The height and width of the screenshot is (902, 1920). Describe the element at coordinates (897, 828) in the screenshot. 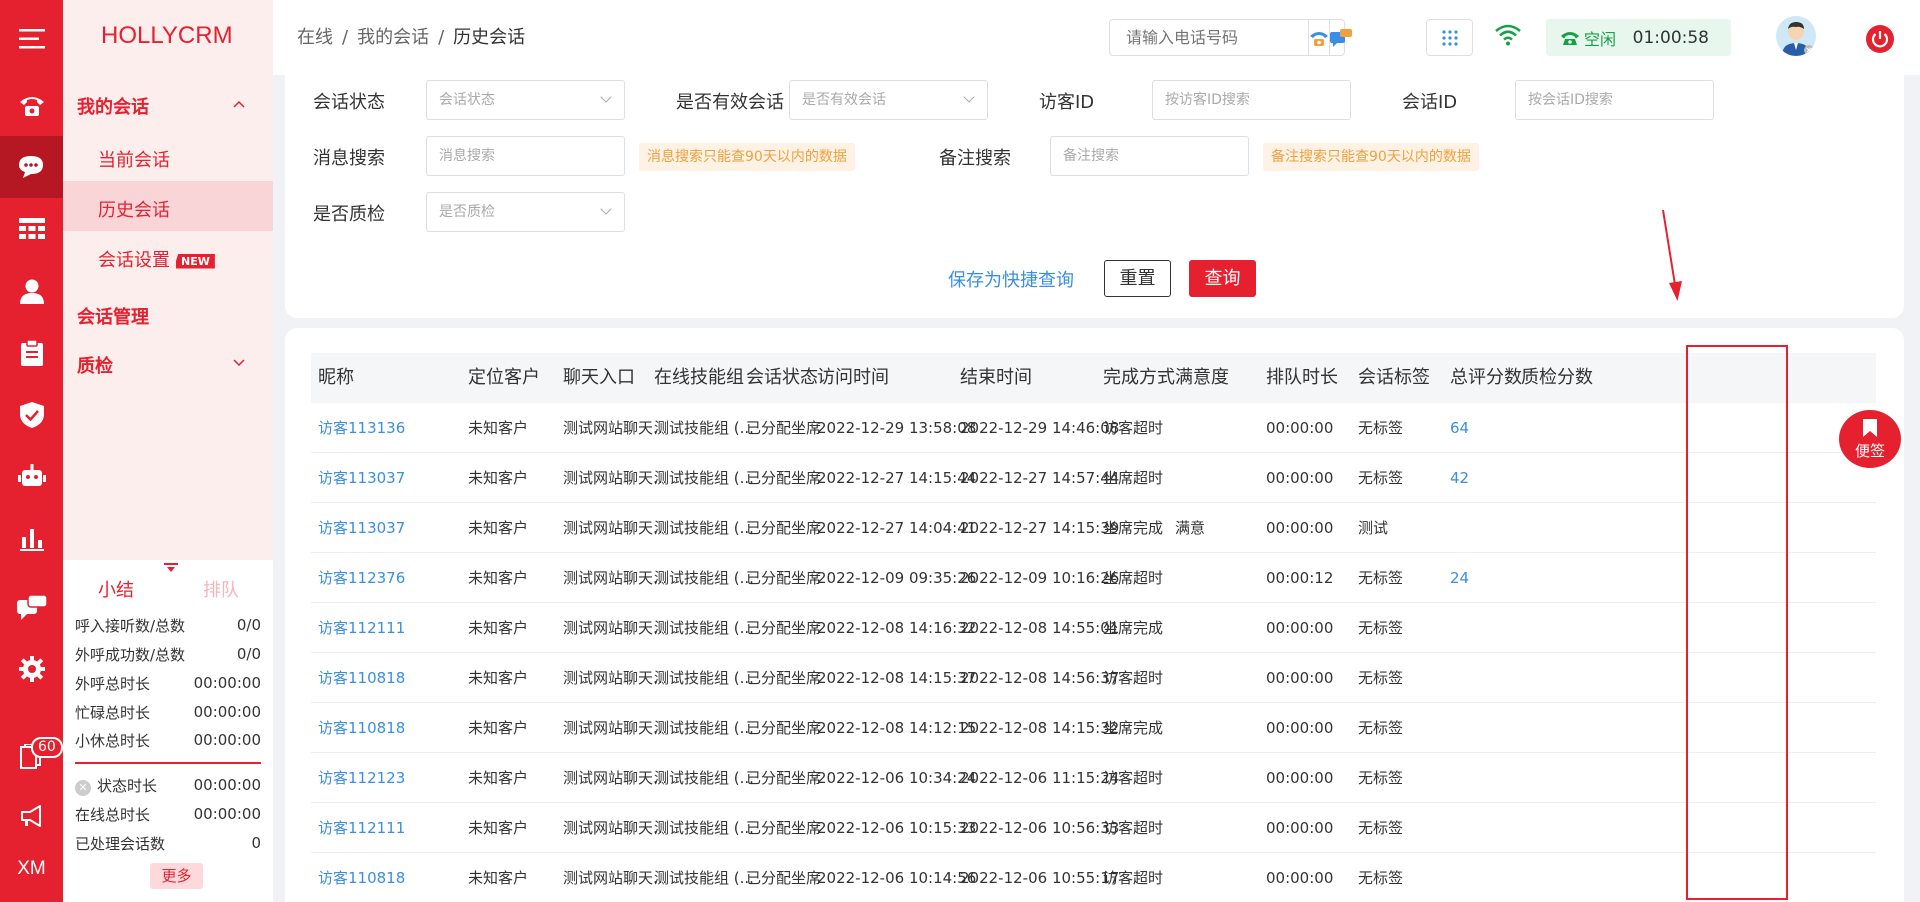

I see `cell-visit-time: 2022-12-06 10:15:33` at that location.